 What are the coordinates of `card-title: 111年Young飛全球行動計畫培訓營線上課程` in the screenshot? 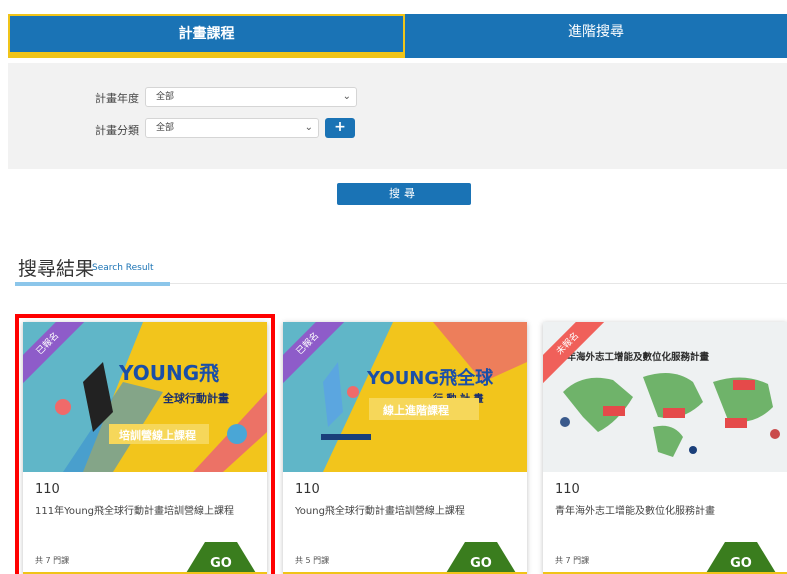 It's located at (134, 509).